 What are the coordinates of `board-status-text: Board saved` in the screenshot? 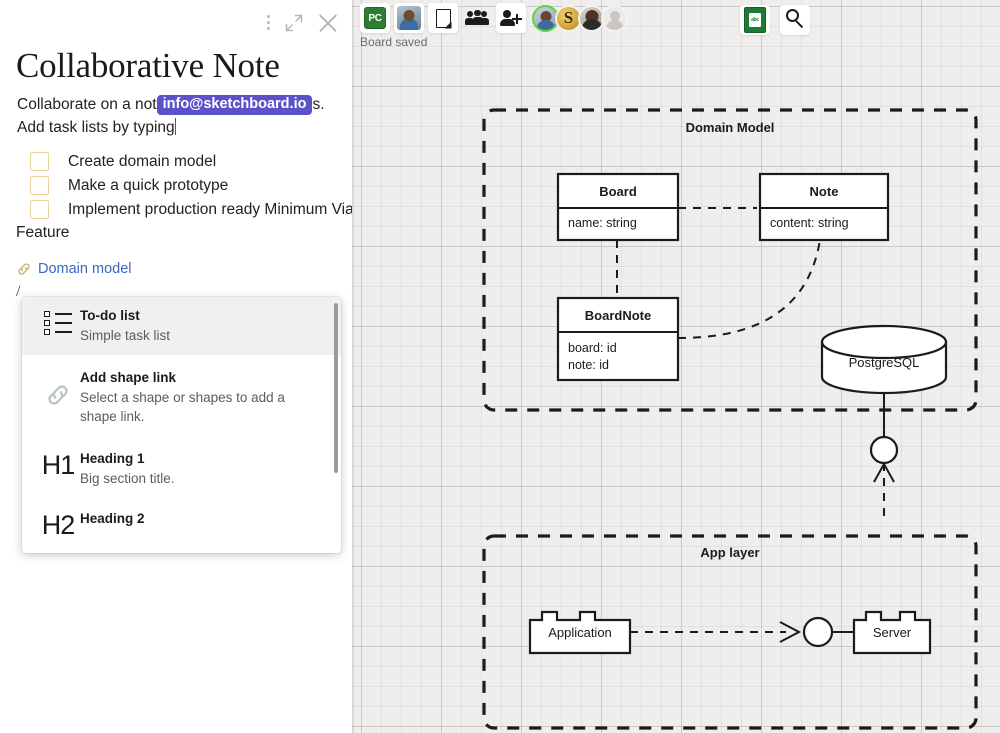 It's located at (394, 42).